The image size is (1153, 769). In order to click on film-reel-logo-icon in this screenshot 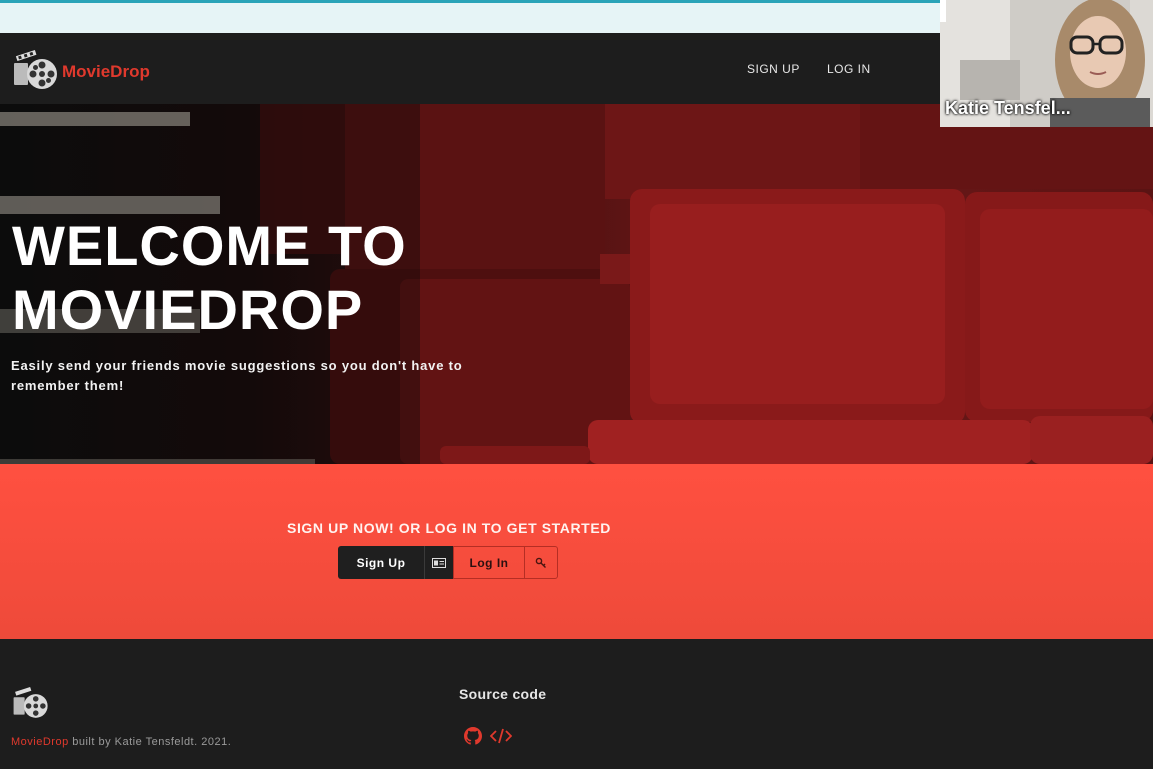, I will do `click(36, 71)`.